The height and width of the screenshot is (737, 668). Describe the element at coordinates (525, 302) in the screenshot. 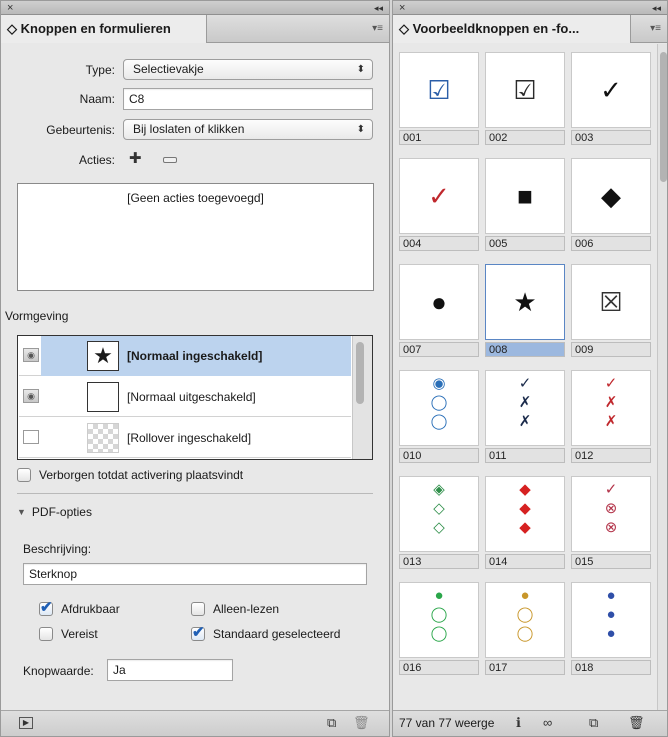

I see `sample-button-preview: ★` at that location.